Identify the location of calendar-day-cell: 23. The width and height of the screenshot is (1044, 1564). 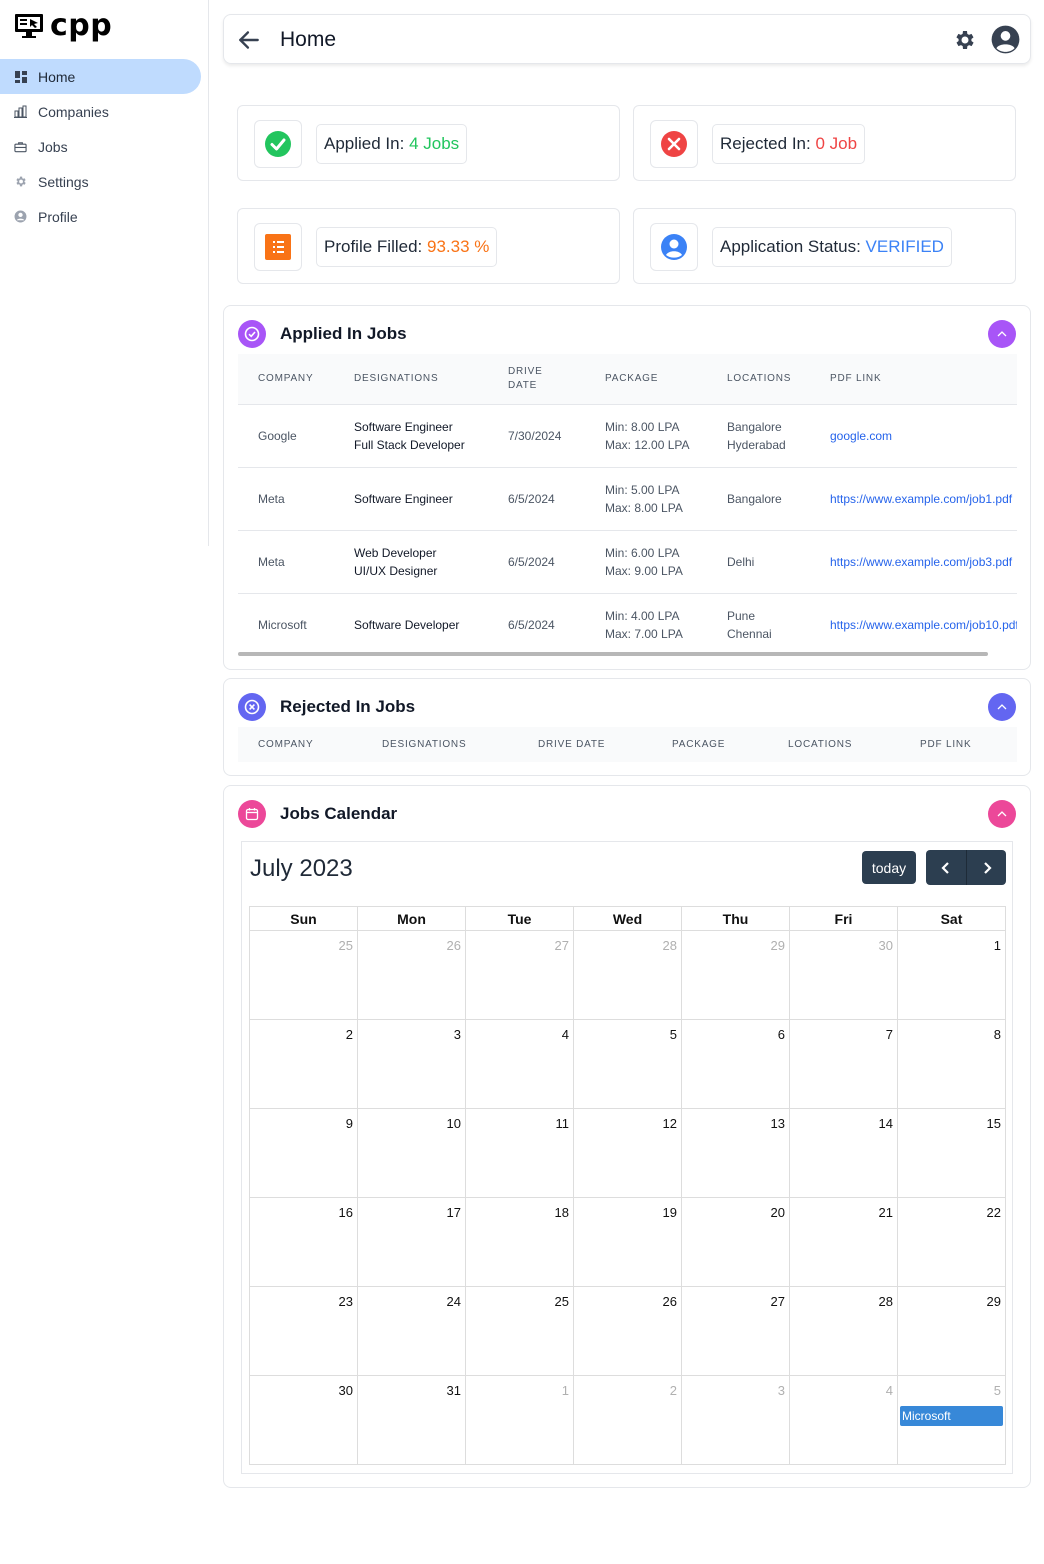
(304, 1331).